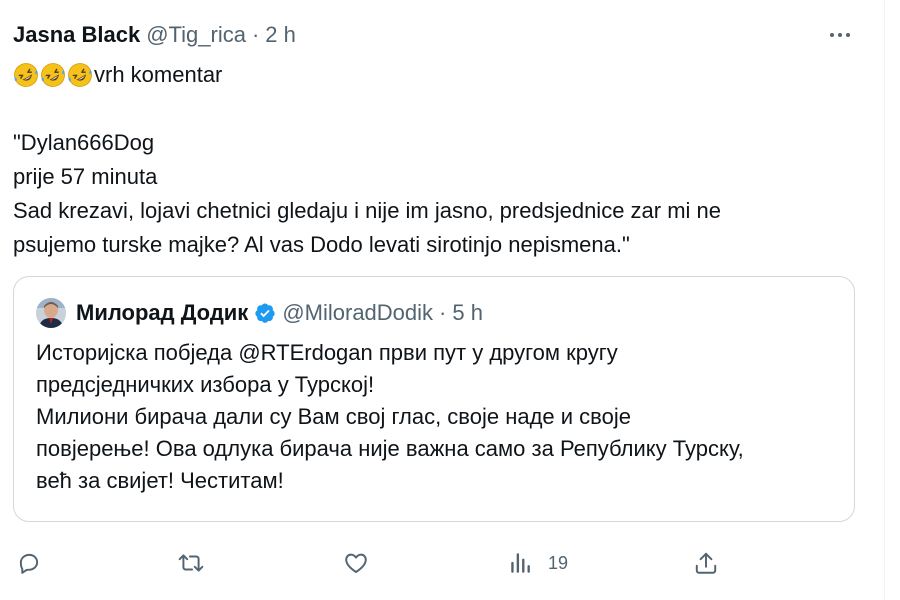 The width and height of the screenshot is (900, 600). I want to click on quoted-tweet-line: предсједничких избора у Турској!, so click(205, 384).